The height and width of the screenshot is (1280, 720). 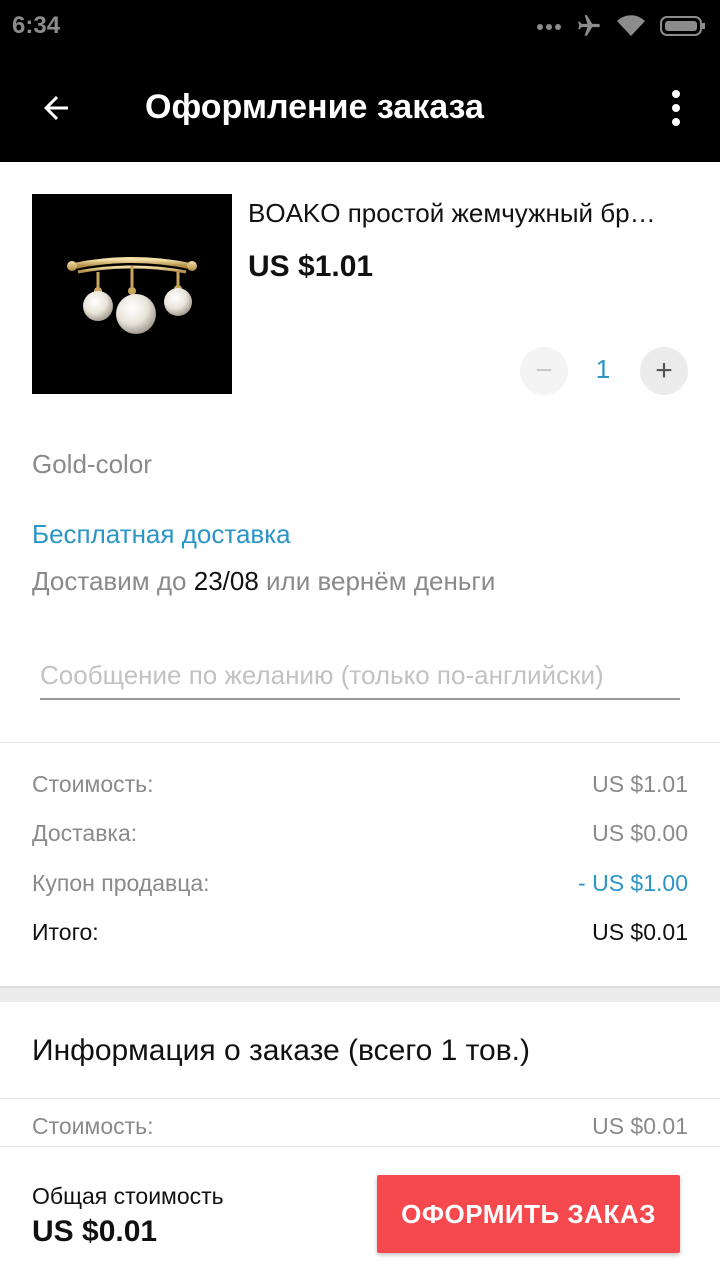 I want to click on delivery-suffix: или вернём деньги, so click(x=377, y=581).